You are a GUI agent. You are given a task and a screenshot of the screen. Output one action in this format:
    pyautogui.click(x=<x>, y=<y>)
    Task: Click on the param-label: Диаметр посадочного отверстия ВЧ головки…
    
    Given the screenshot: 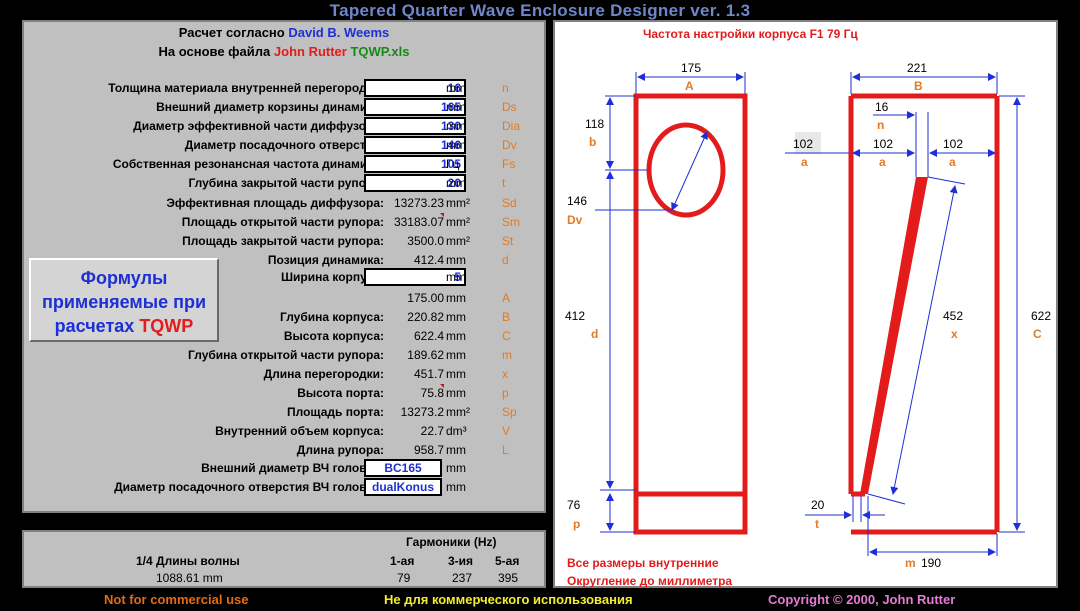 What is the action you would take?
    pyautogui.click(x=249, y=487)
    